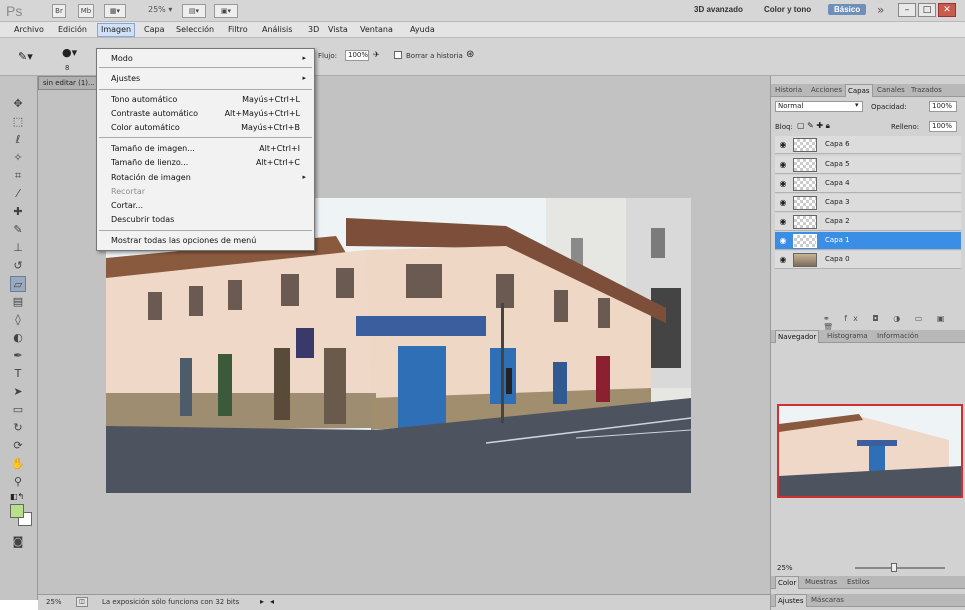  What do you see at coordinates (927, 10) in the screenshot?
I see `maximize-button: □` at bounding box center [927, 10].